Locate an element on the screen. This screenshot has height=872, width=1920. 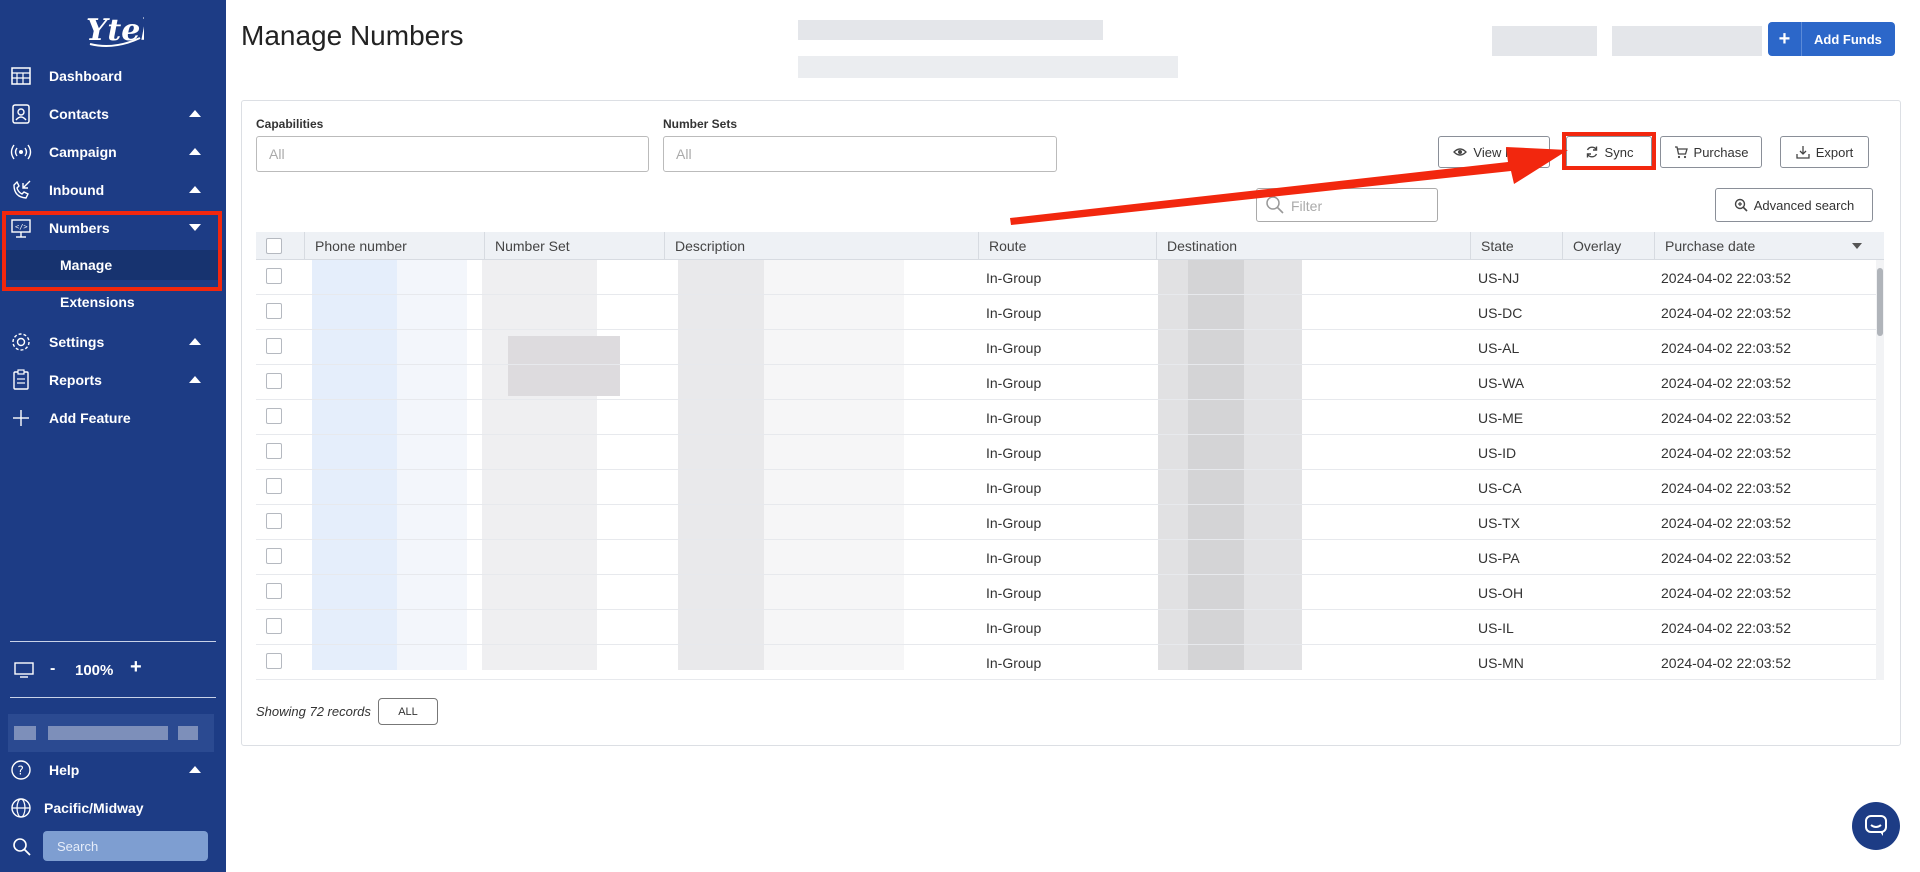
table-row: In-Group US-PA 2024-04-02 22:03:52 is located at coordinates (1066, 557).